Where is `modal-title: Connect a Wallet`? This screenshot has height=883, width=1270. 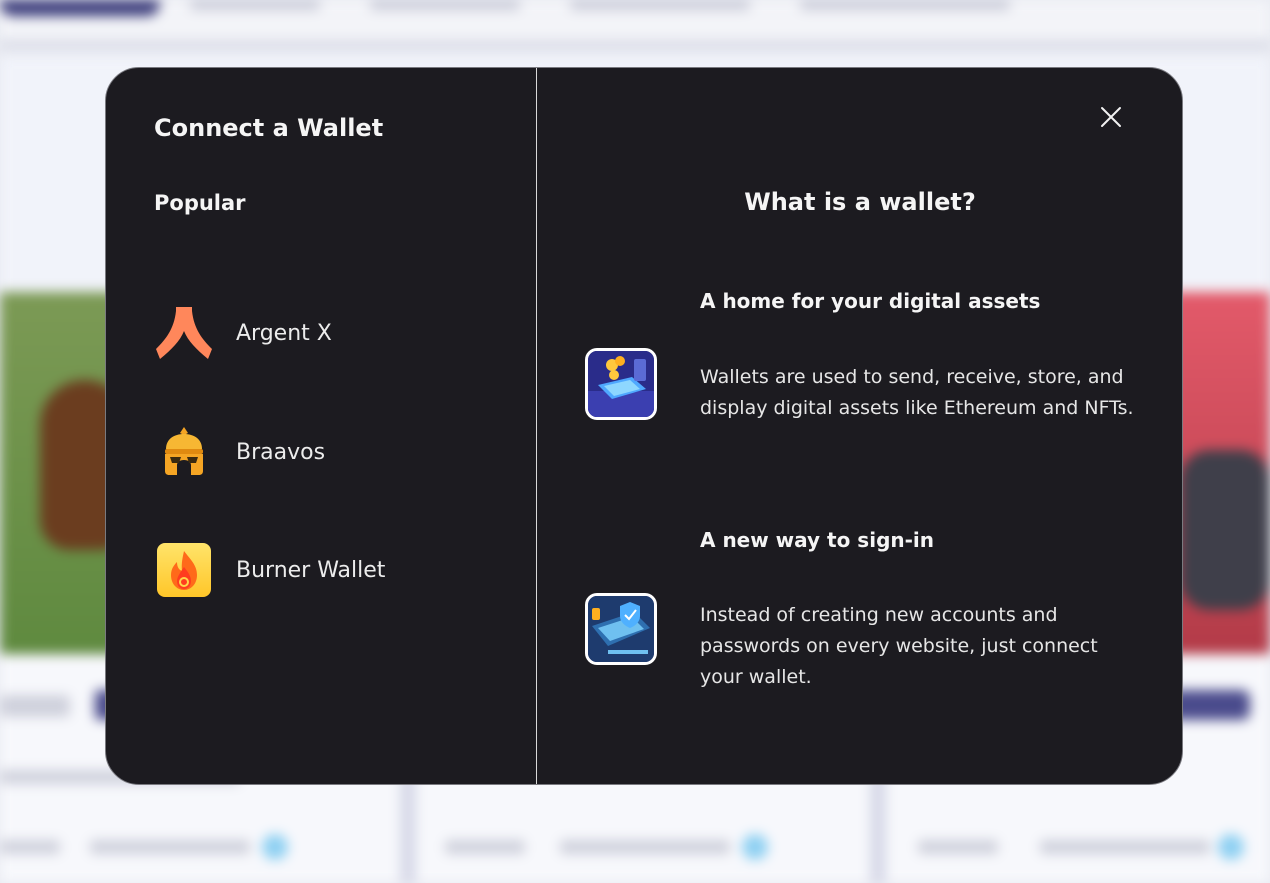
modal-title: Connect a Wallet is located at coordinates (269, 128).